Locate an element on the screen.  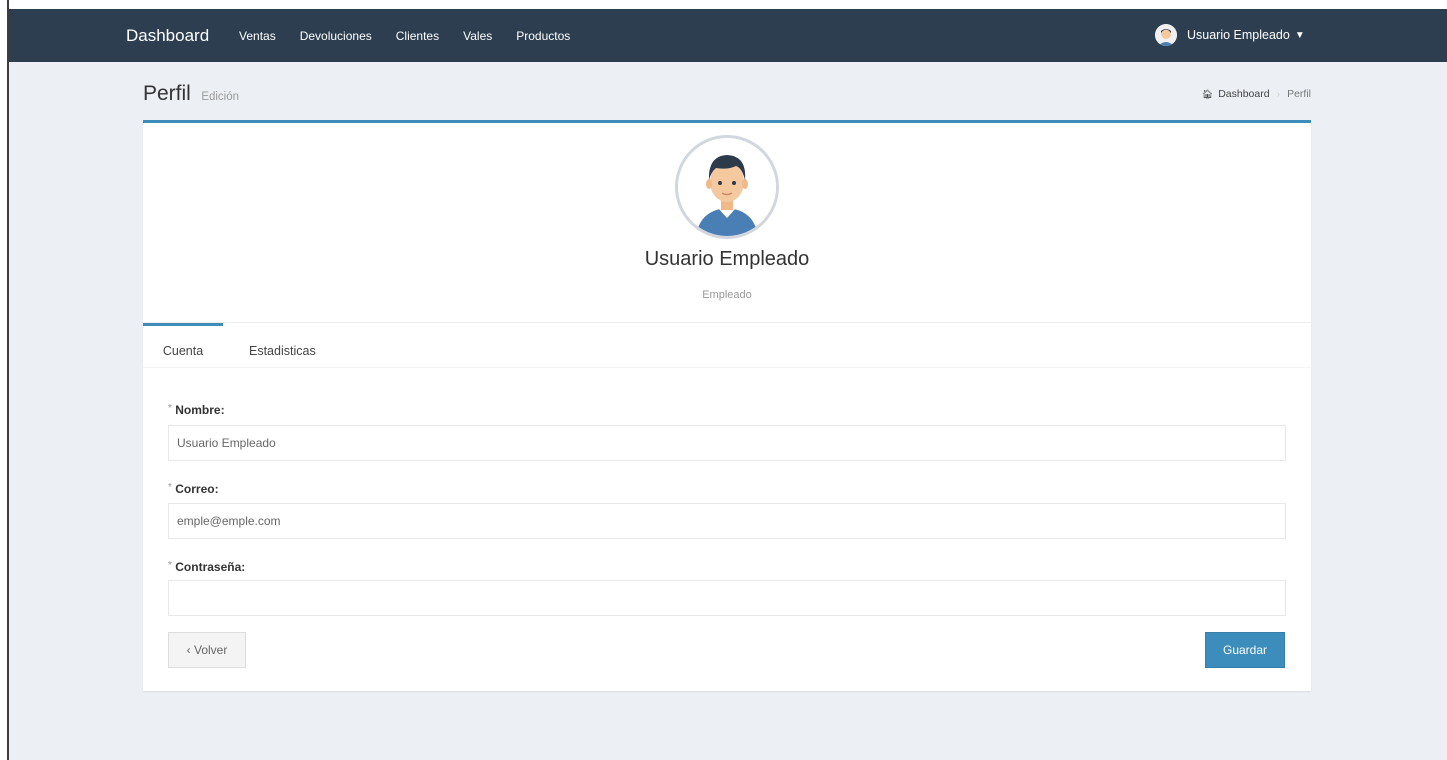
back-button: ‹ Volver is located at coordinates (207, 650).